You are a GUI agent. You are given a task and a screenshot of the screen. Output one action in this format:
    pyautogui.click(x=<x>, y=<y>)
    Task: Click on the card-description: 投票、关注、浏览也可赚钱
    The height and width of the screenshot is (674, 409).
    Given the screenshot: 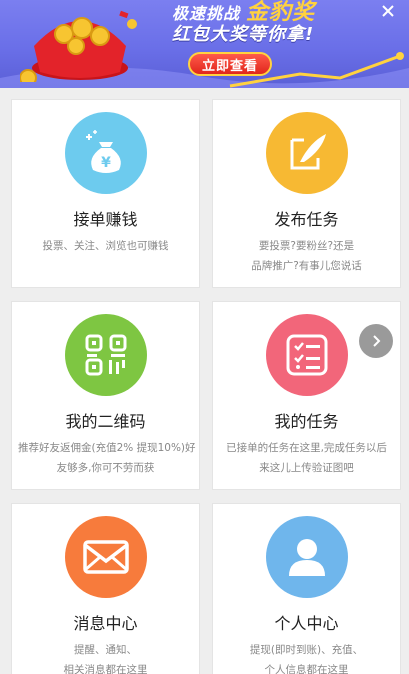 What is the action you would take?
    pyautogui.click(x=105, y=246)
    